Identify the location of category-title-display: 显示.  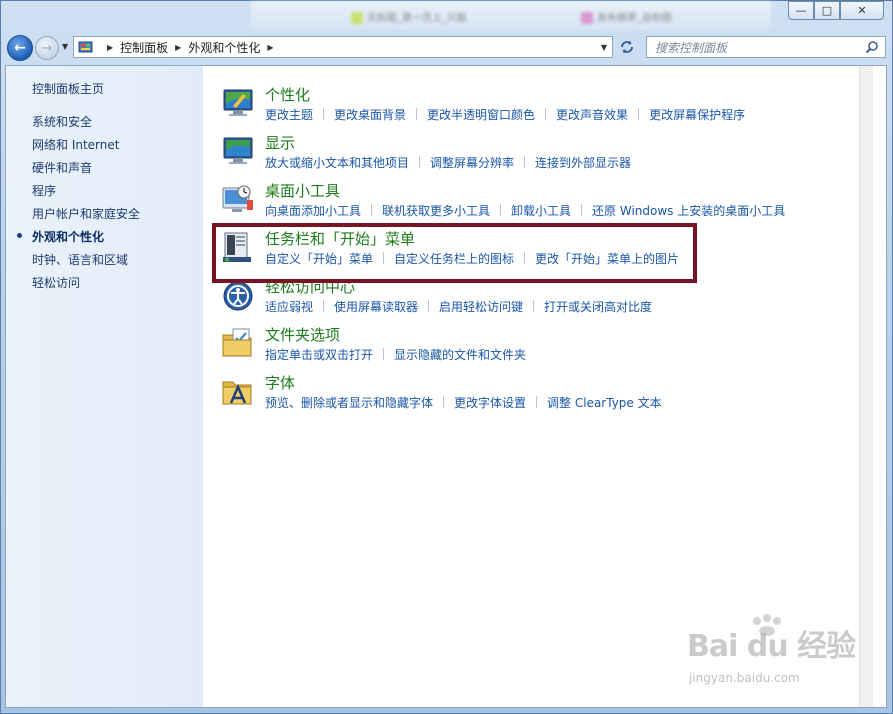
(280, 142).